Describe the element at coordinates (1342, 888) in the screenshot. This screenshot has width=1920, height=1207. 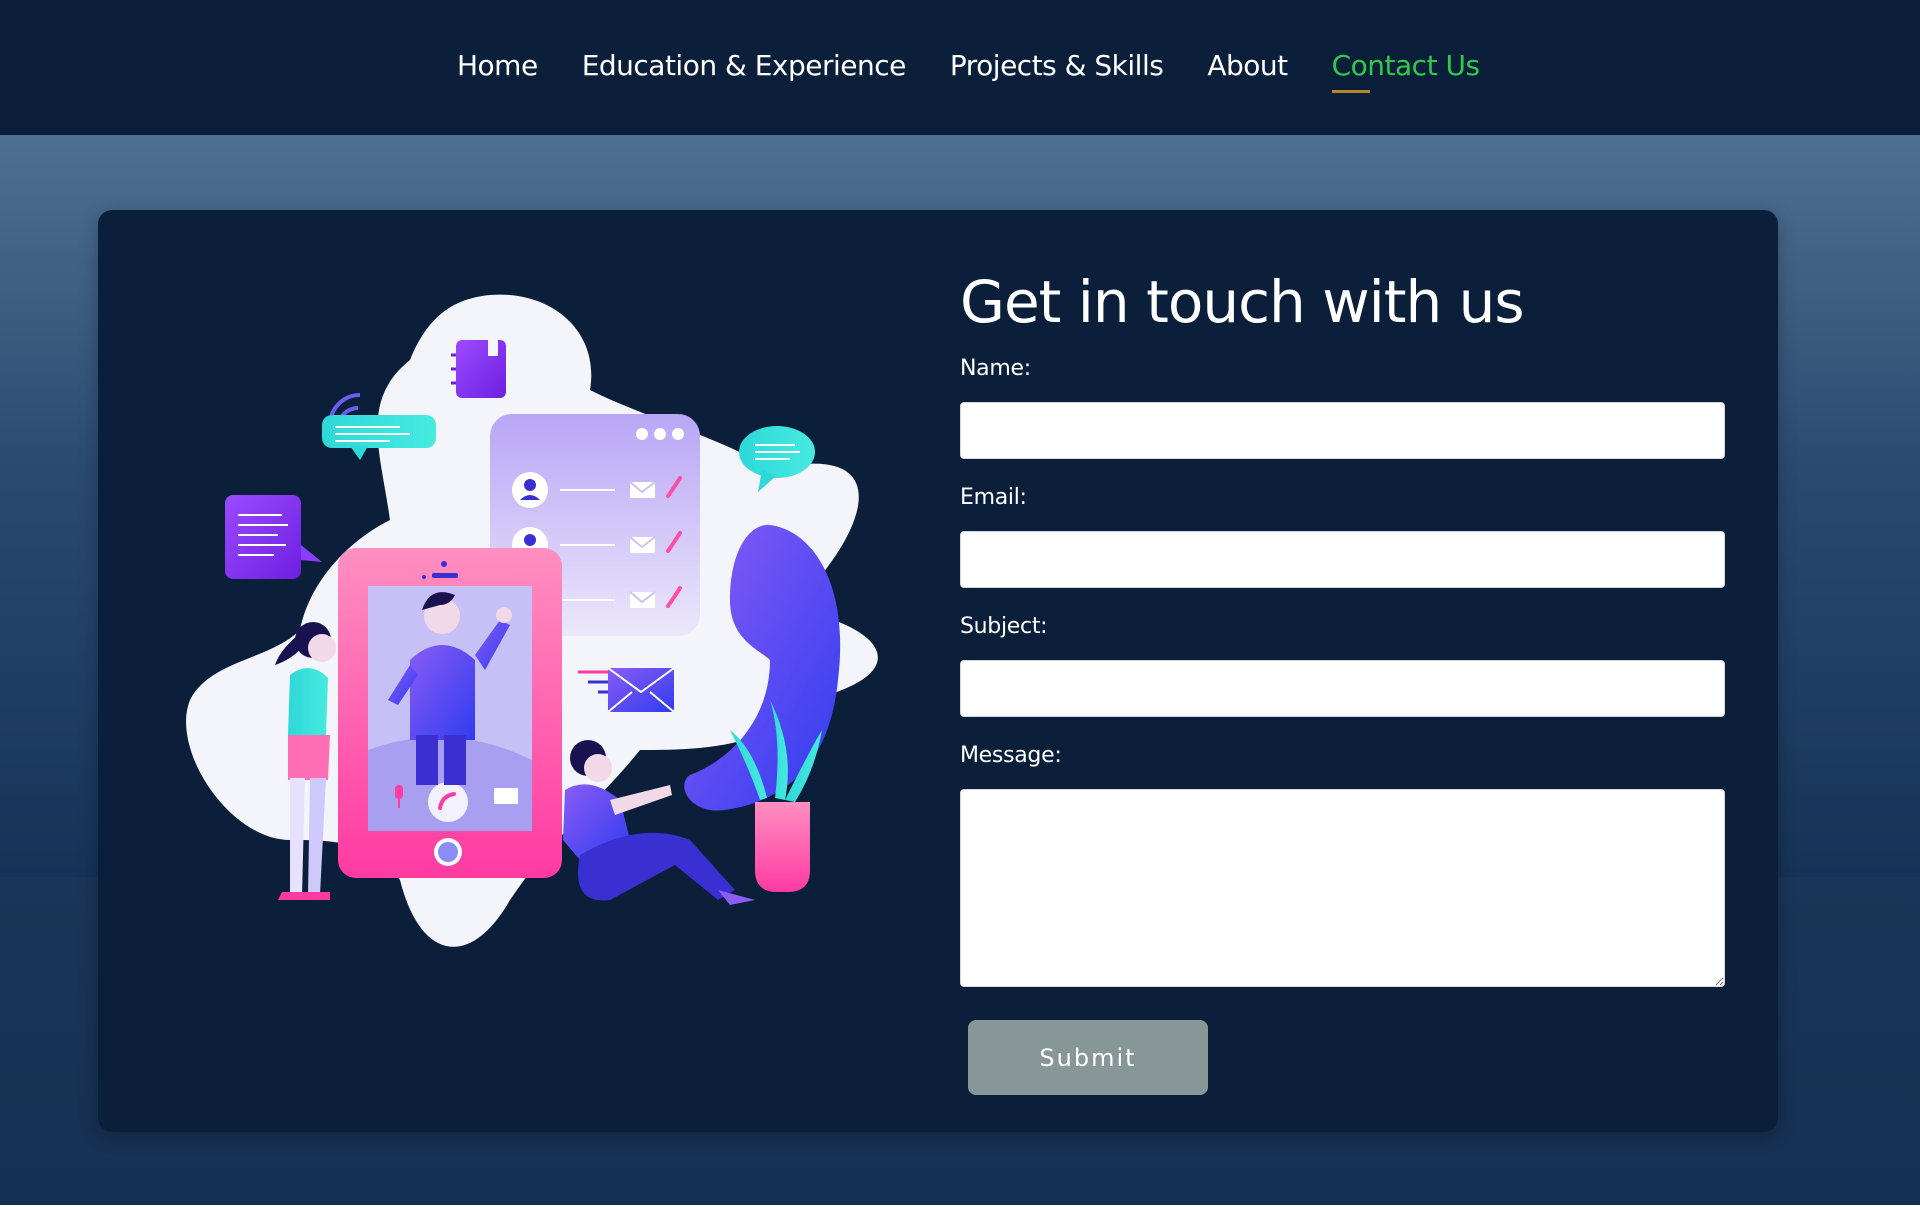
I see `message-textarea` at that location.